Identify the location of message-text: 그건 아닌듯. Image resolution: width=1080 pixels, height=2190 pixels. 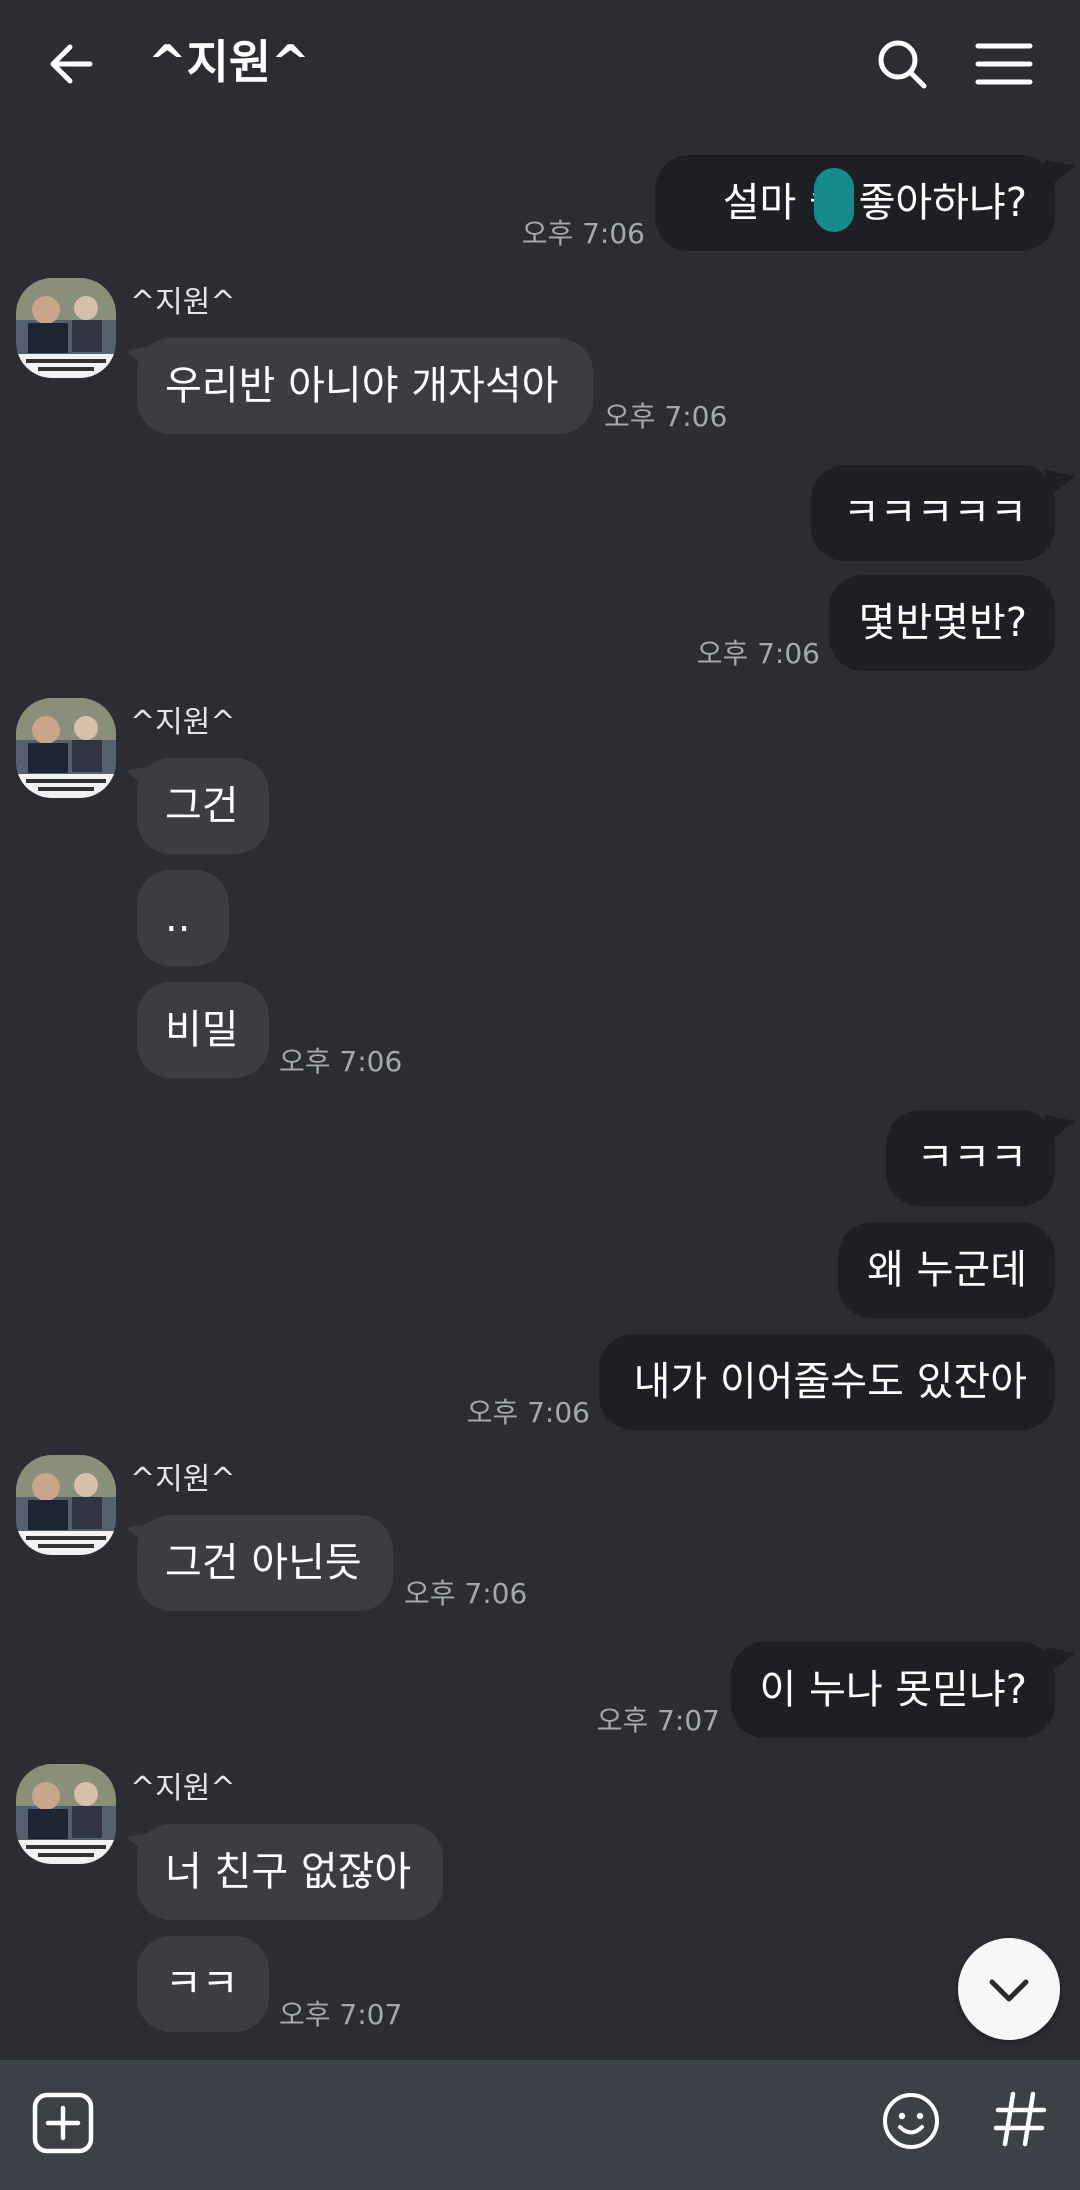
(263, 1563).